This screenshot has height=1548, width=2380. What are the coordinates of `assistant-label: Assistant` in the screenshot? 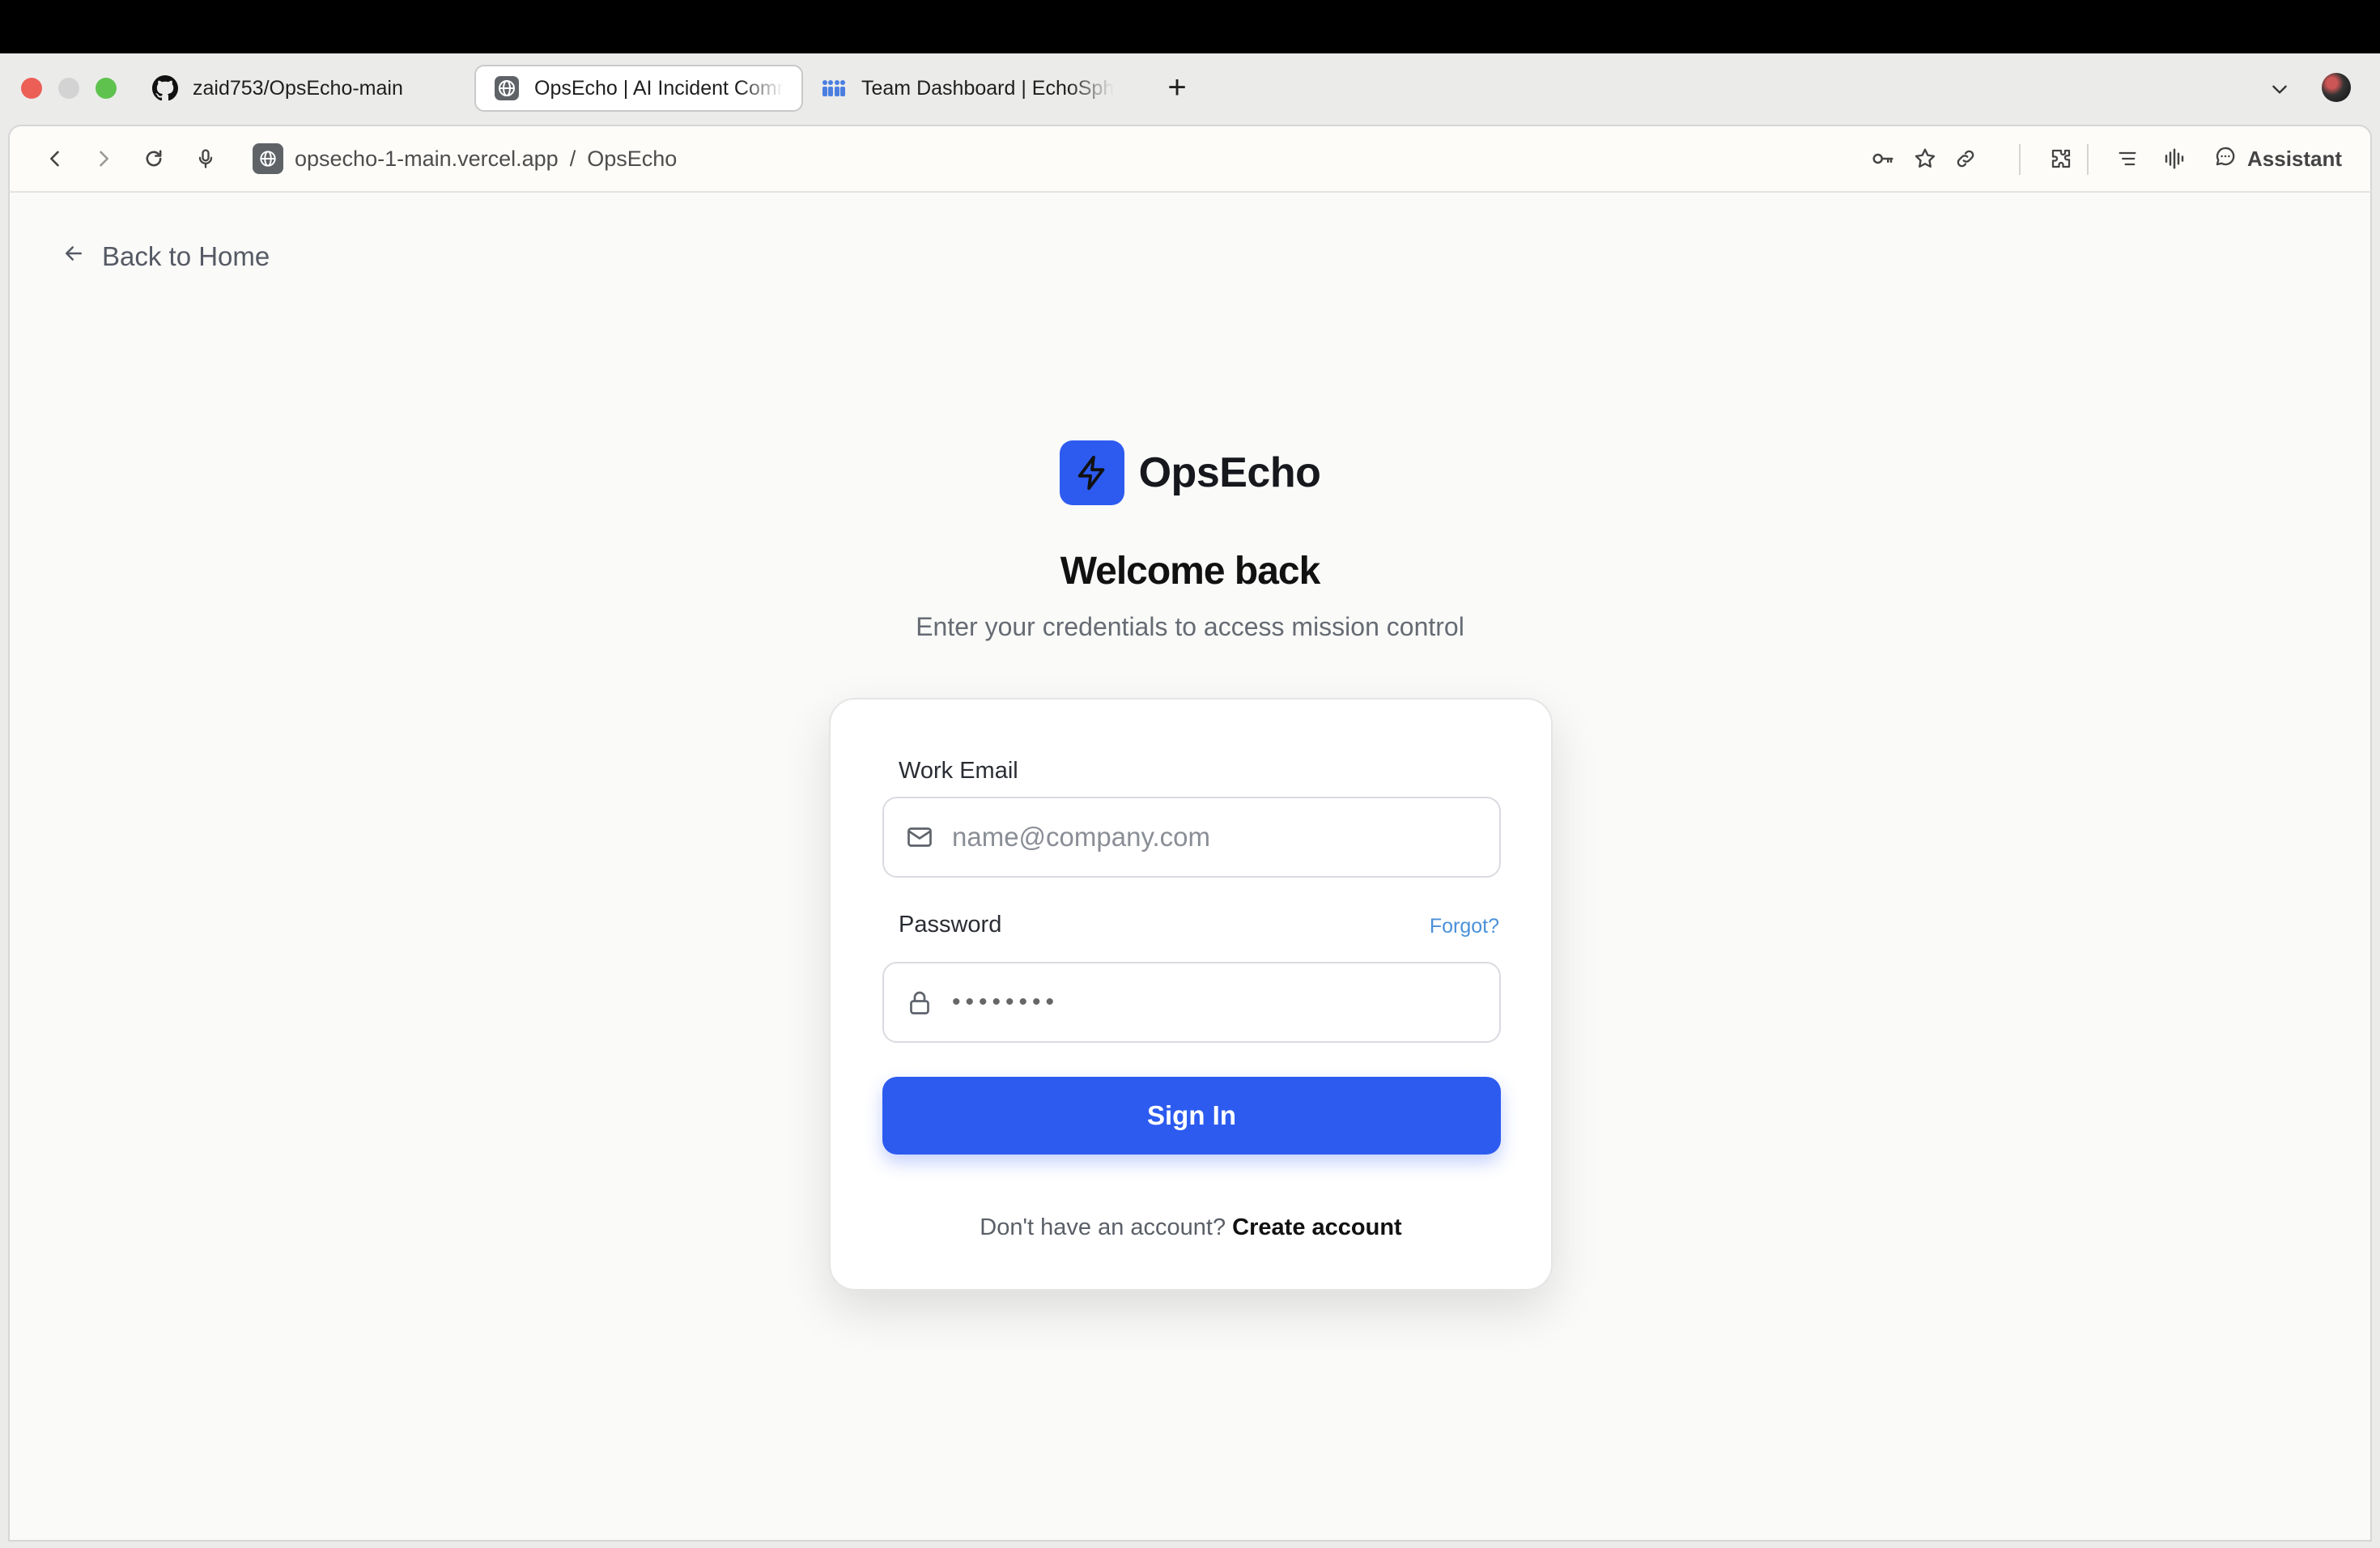 It's located at (2295, 158).